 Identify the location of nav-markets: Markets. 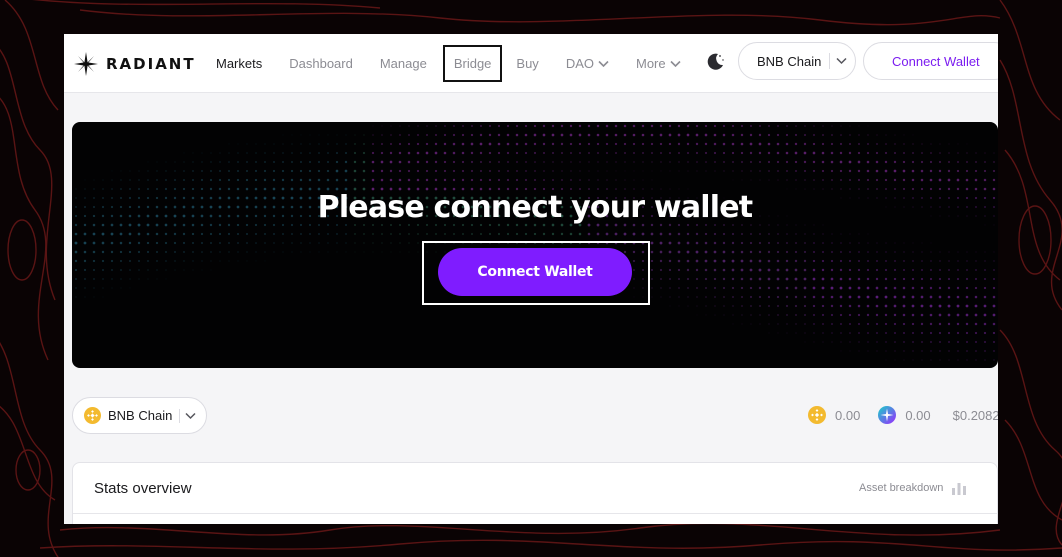
(239, 63).